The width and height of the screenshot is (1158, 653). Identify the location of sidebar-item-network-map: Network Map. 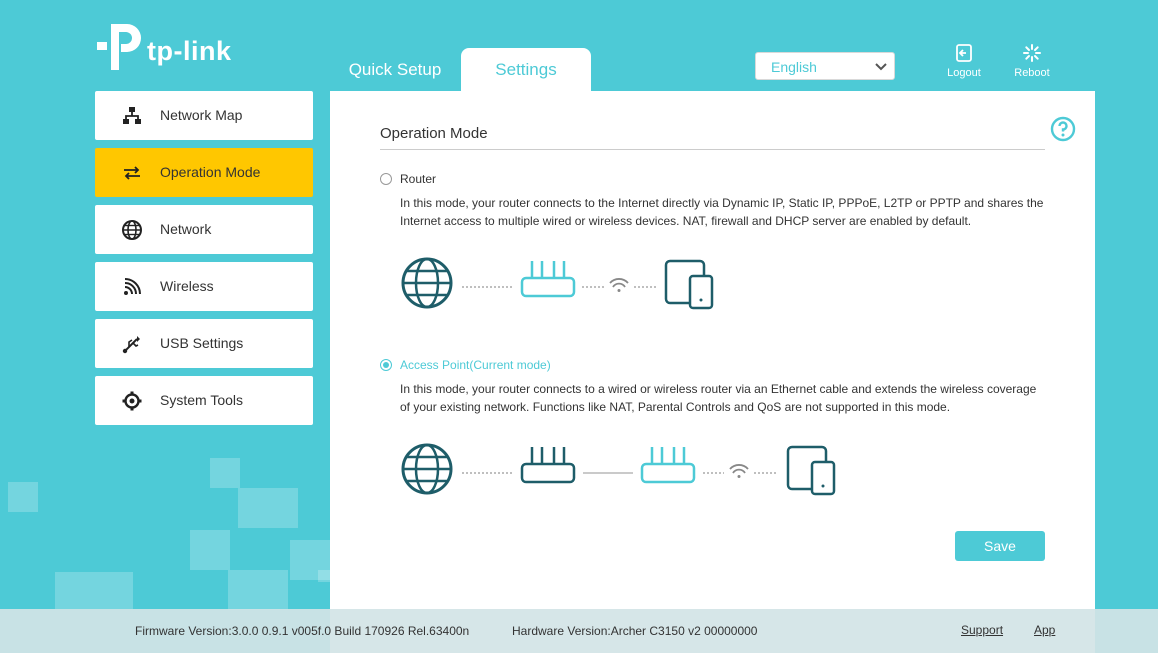
(204, 115).